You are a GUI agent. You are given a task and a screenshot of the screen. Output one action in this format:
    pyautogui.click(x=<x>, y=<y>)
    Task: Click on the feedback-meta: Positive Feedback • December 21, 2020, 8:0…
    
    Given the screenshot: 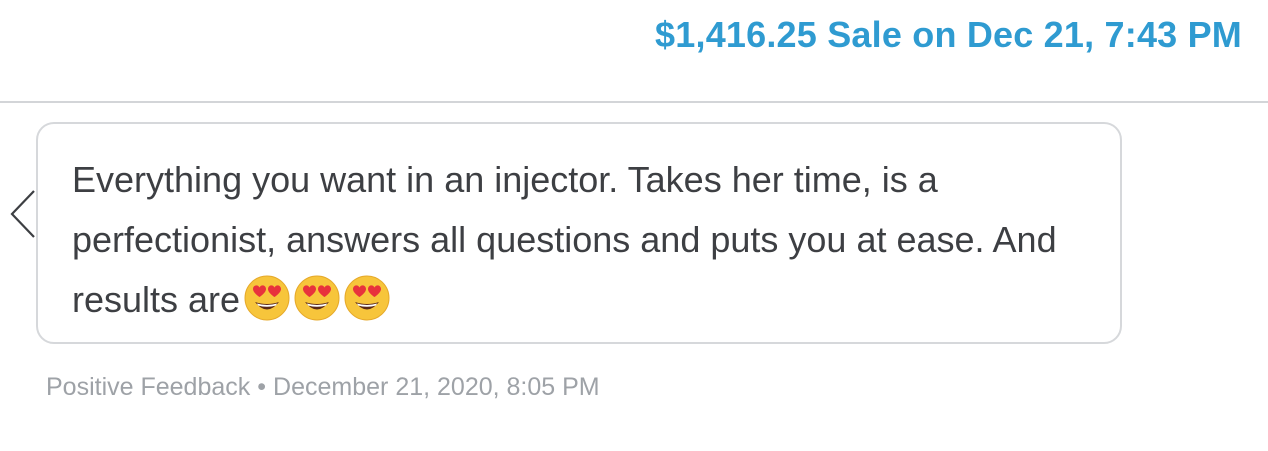 What is the action you would take?
    pyautogui.click(x=323, y=387)
    